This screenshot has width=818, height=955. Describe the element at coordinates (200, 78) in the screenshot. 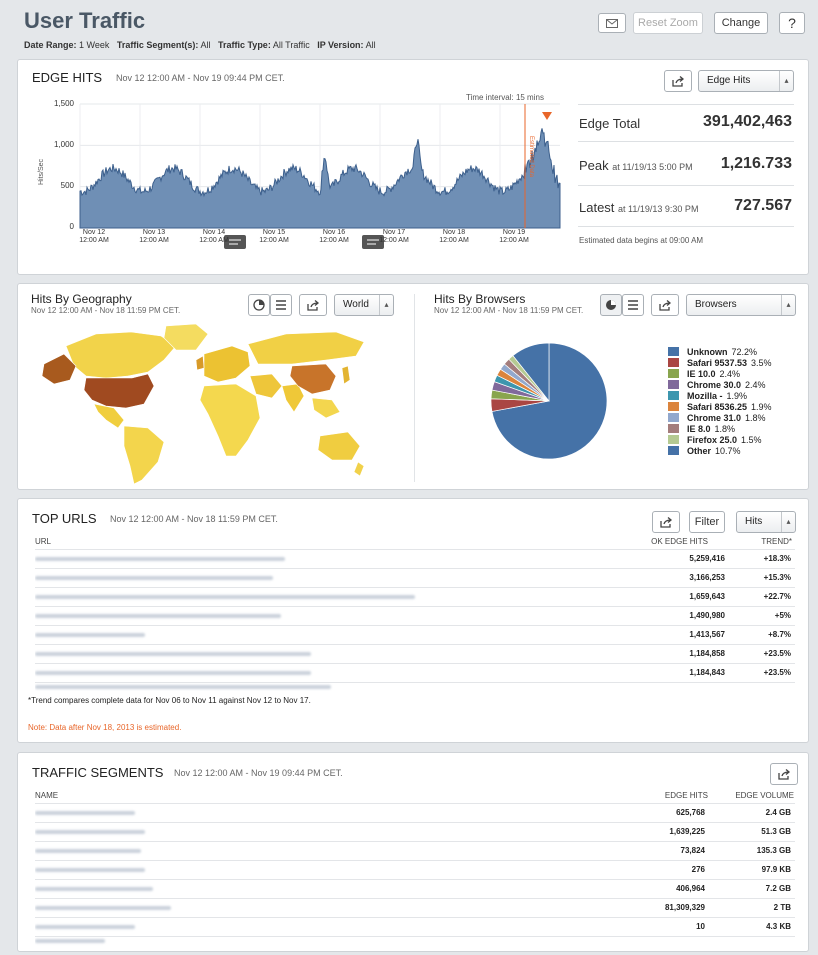

I see `edge-hits-range: Nov 12 12:00 AM - Nov 19 09:44 PM CET.` at that location.